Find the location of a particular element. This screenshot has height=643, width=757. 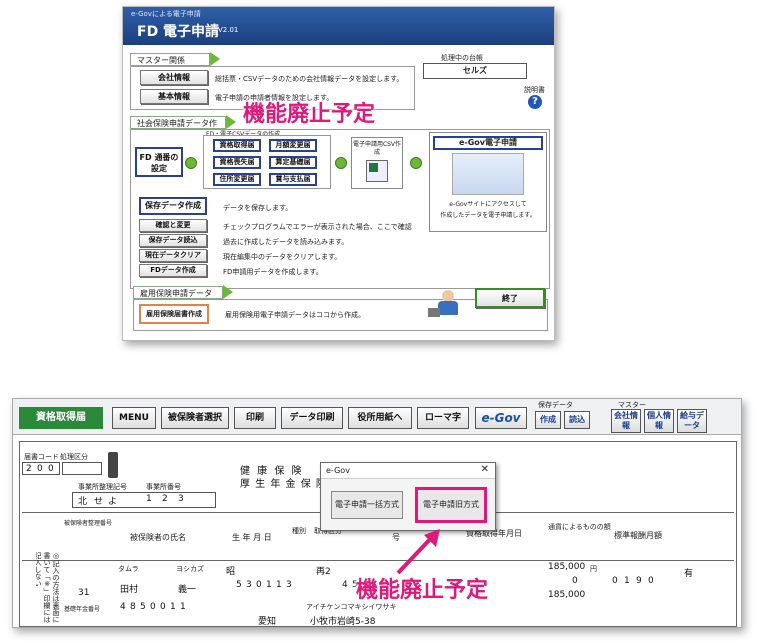

action-desc: チェックプログラムでエラーが表示された場合、ここで確認 is located at coordinates (317, 227).